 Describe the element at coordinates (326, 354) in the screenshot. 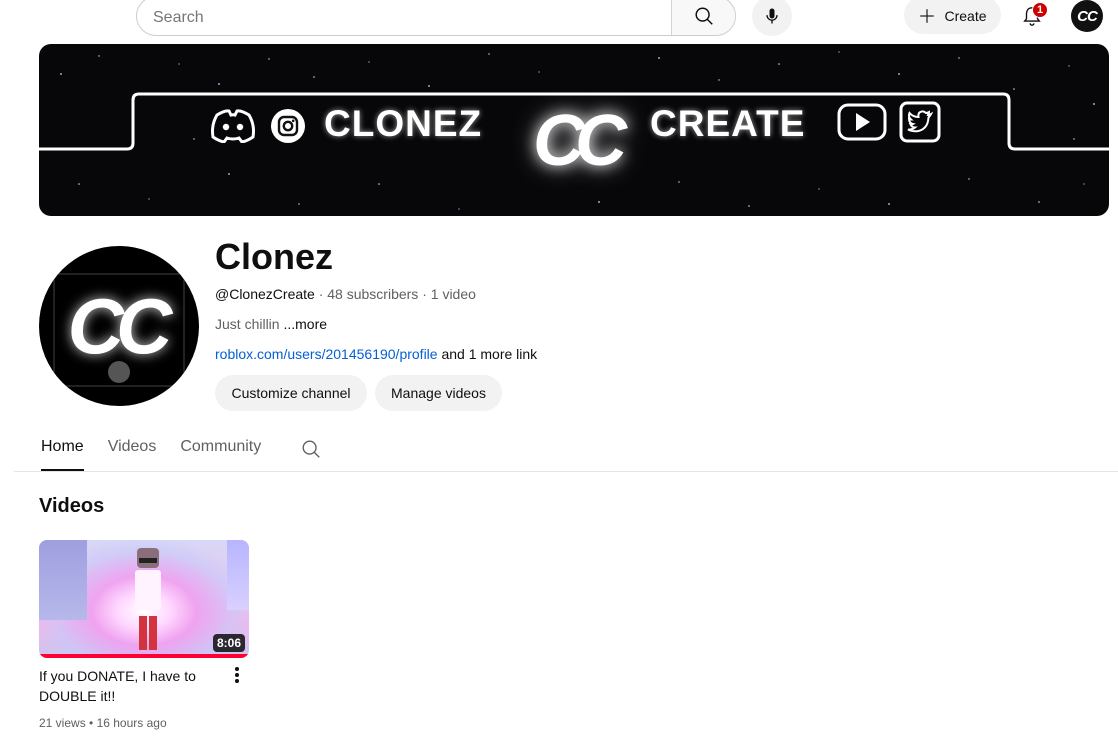

I see `profile-link: roblox.com/users/201456190/profile` at that location.